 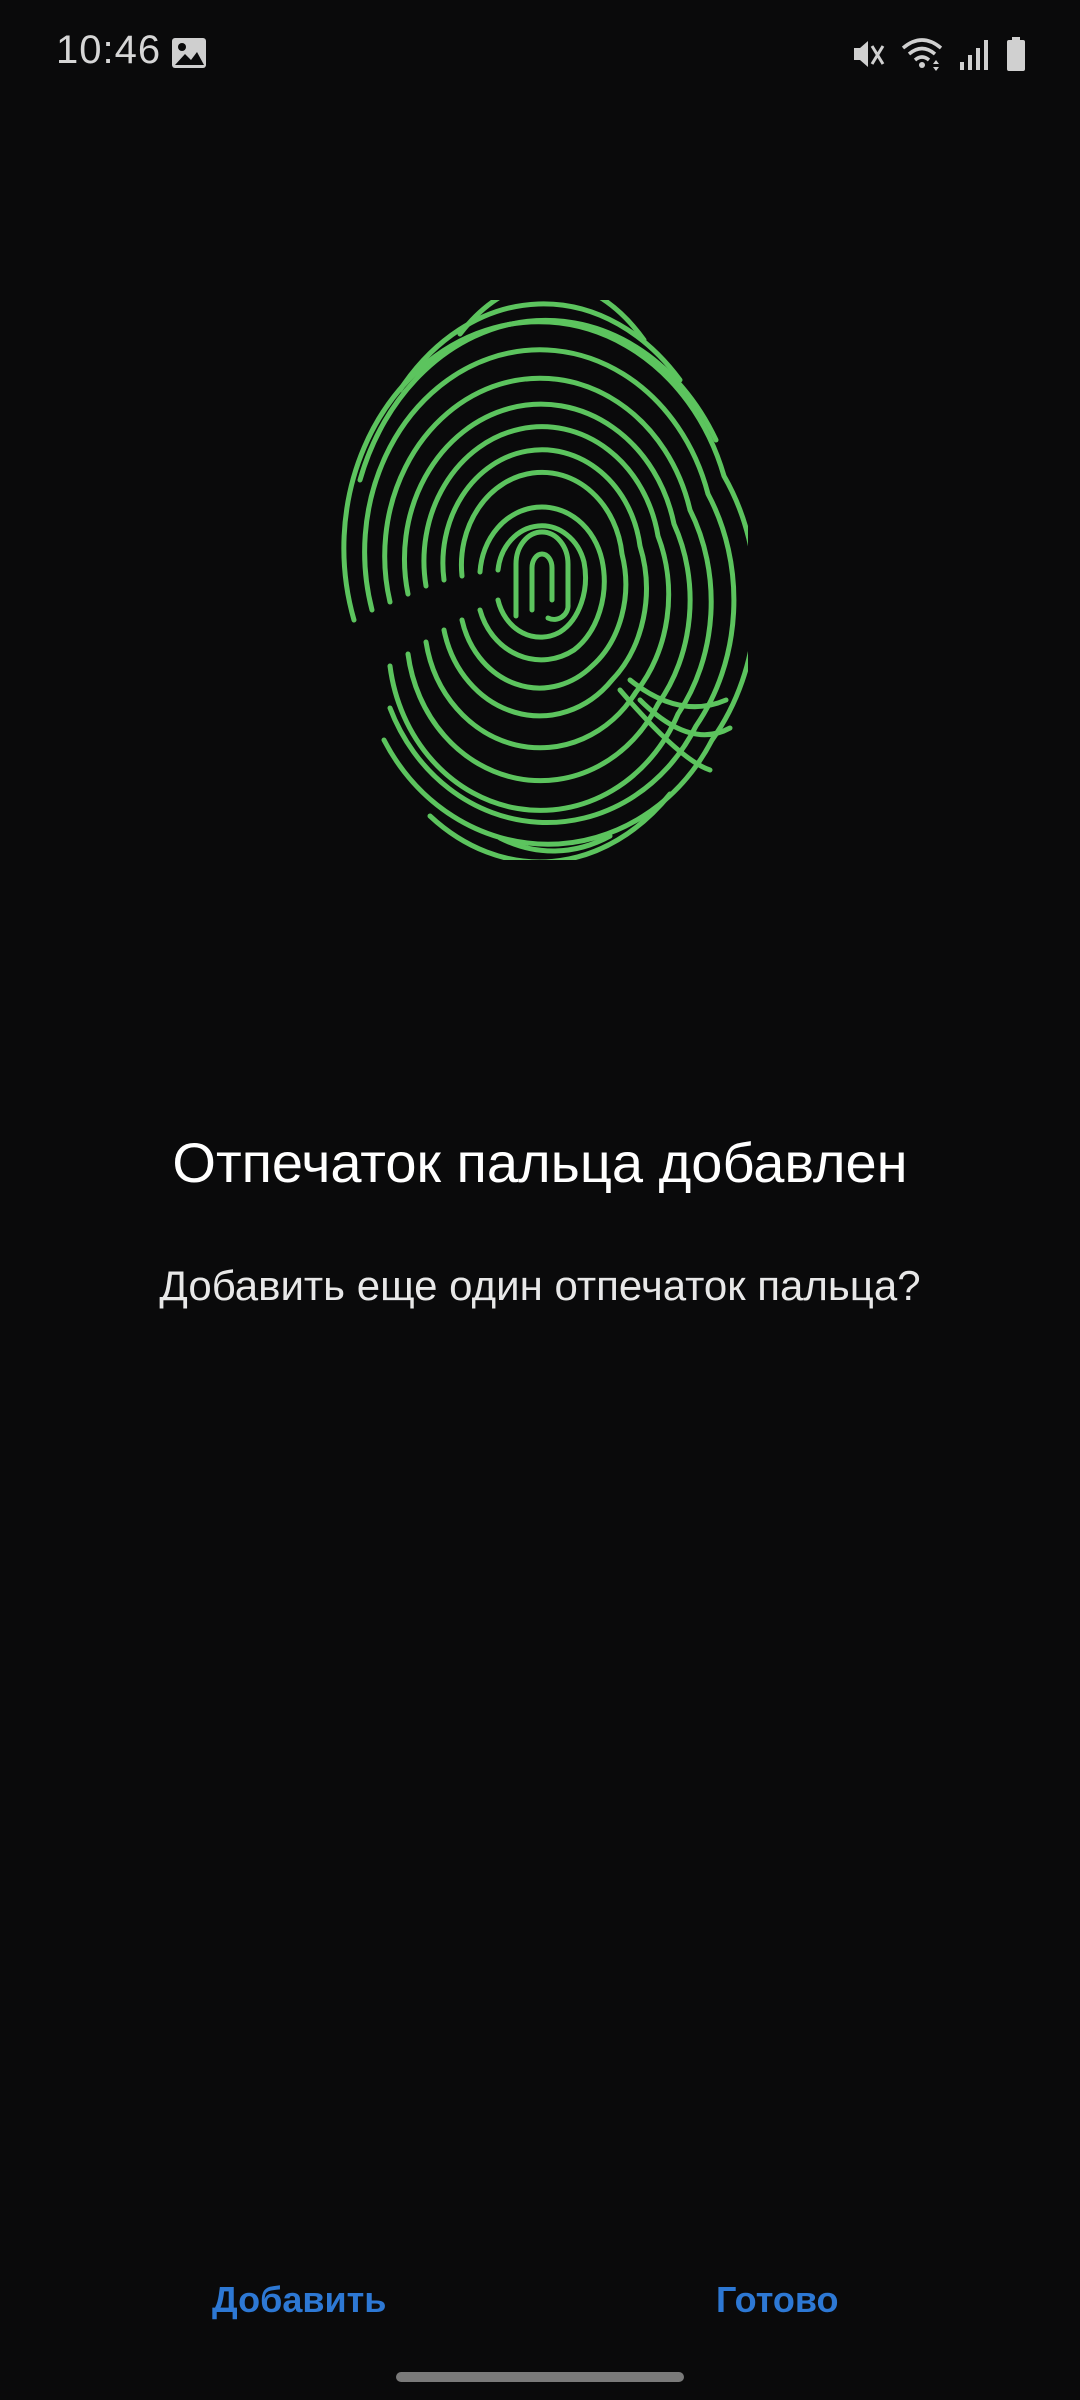 What do you see at coordinates (868, 54) in the screenshot?
I see `mute-vibrate-icon` at bounding box center [868, 54].